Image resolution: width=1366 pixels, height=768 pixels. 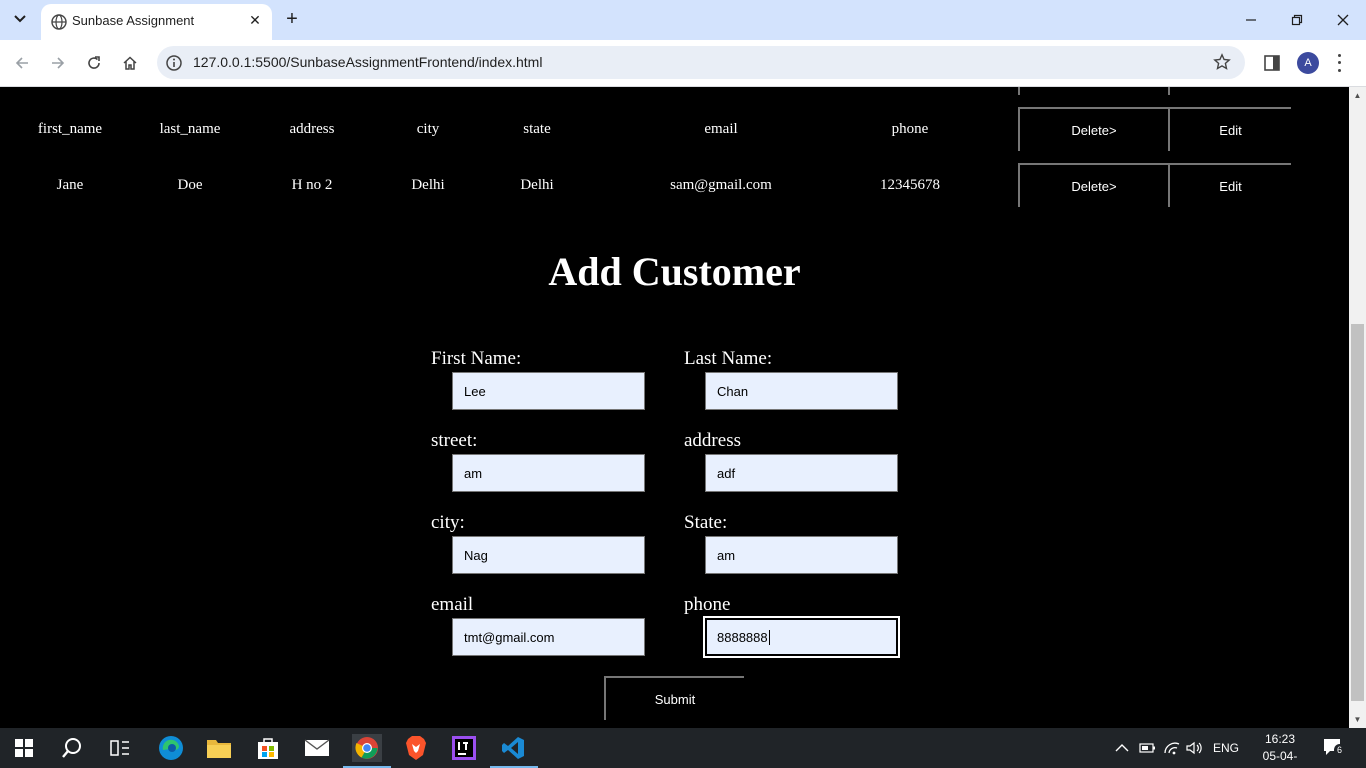 What do you see at coordinates (448, 522) in the screenshot?
I see `city-label: city:` at bounding box center [448, 522].